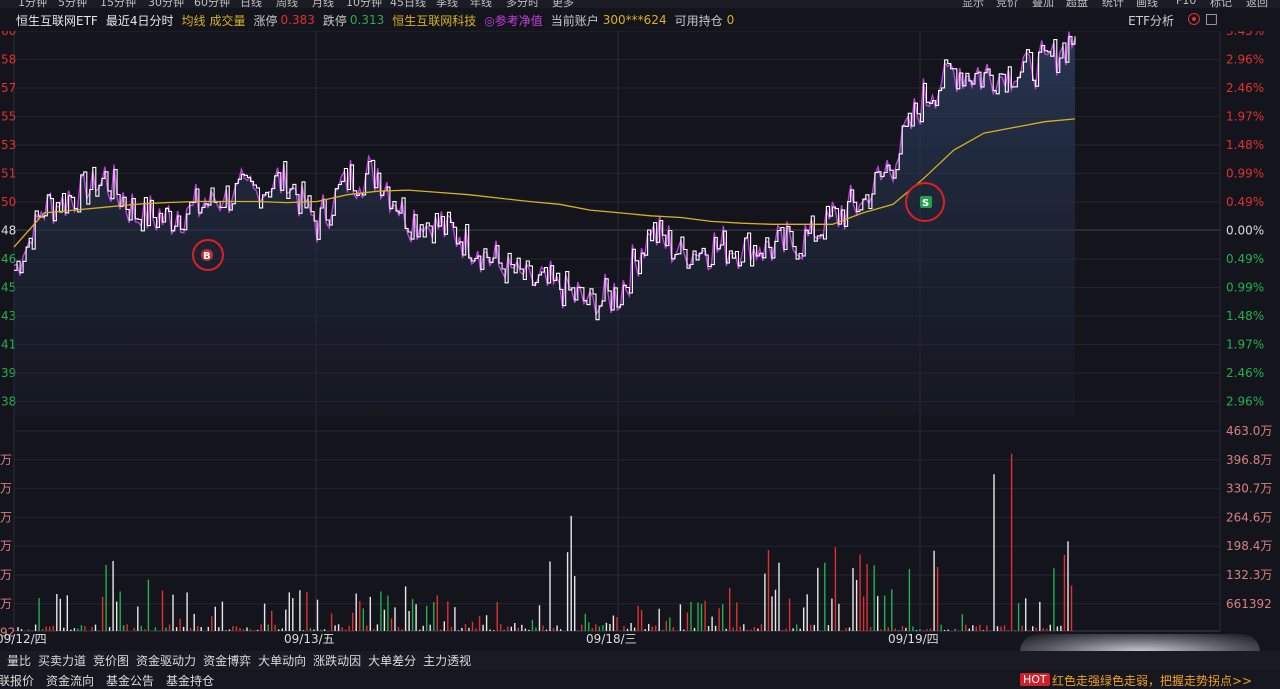 The width and height of the screenshot is (1280, 689). I want to click on account-label: 当前账户, so click(574, 20).